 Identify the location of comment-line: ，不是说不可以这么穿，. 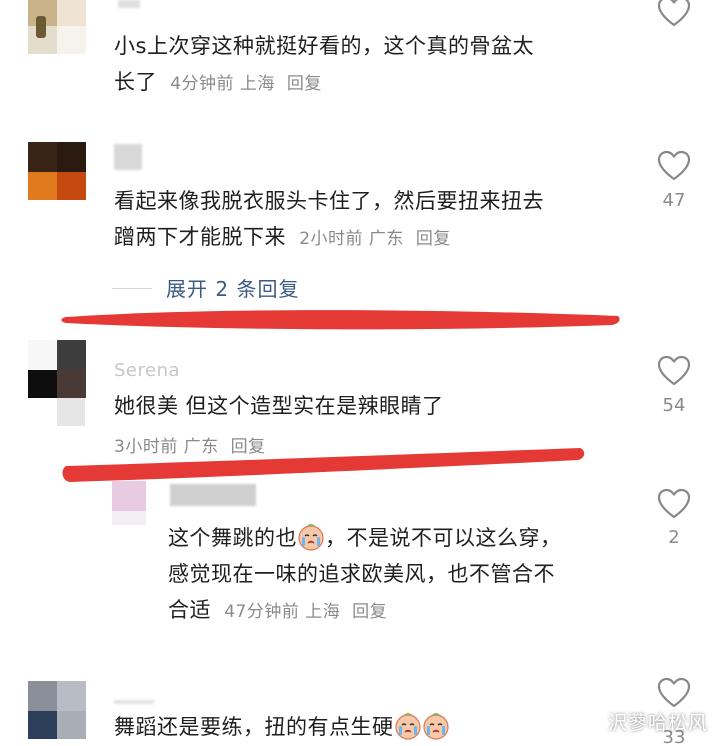
(443, 538).